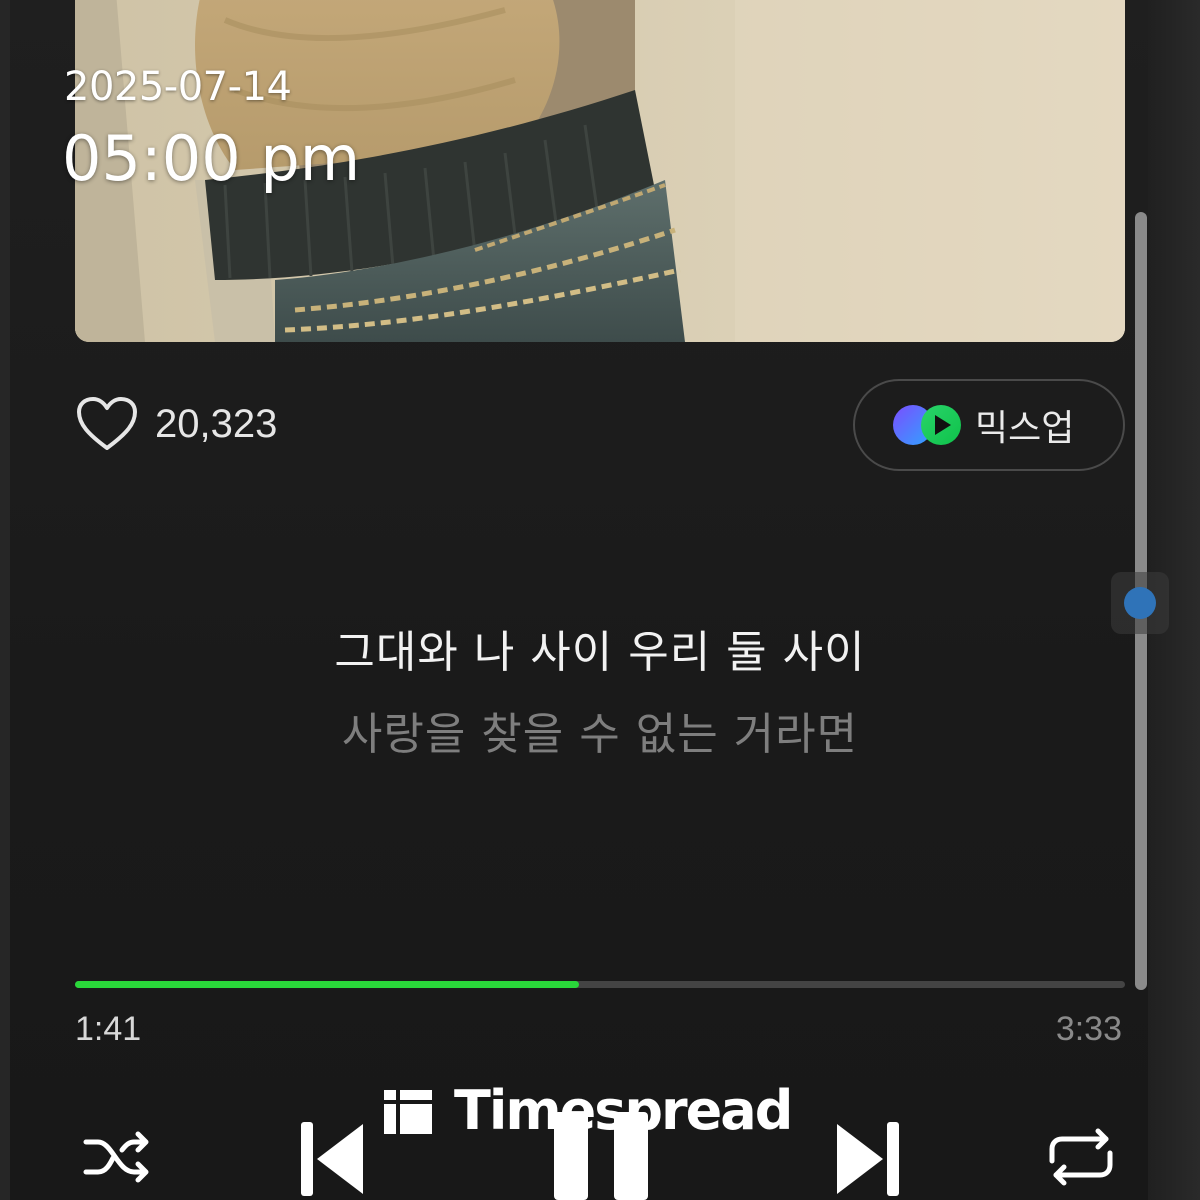 The height and width of the screenshot is (1200, 1200). What do you see at coordinates (327, 984) in the screenshot?
I see `progress-bar-fill` at bounding box center [327, 984].